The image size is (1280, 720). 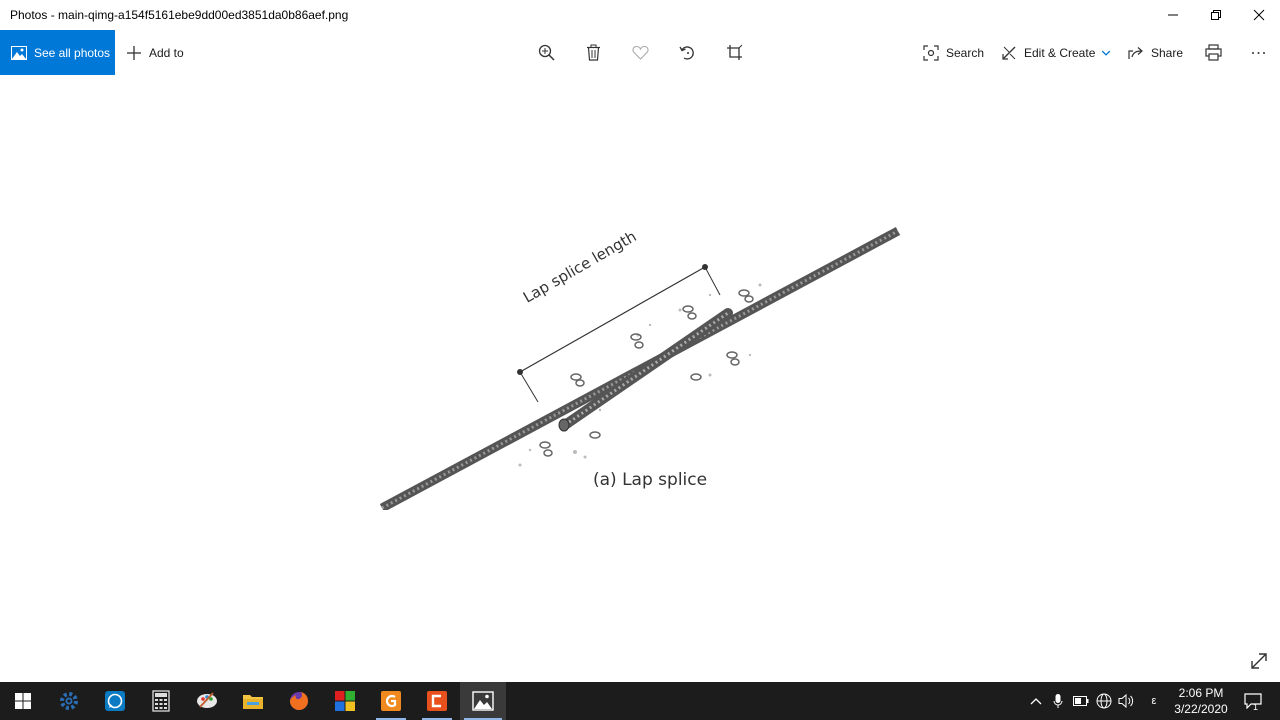 I want to click on fullscreen-button, so click(x=1259, y=661).